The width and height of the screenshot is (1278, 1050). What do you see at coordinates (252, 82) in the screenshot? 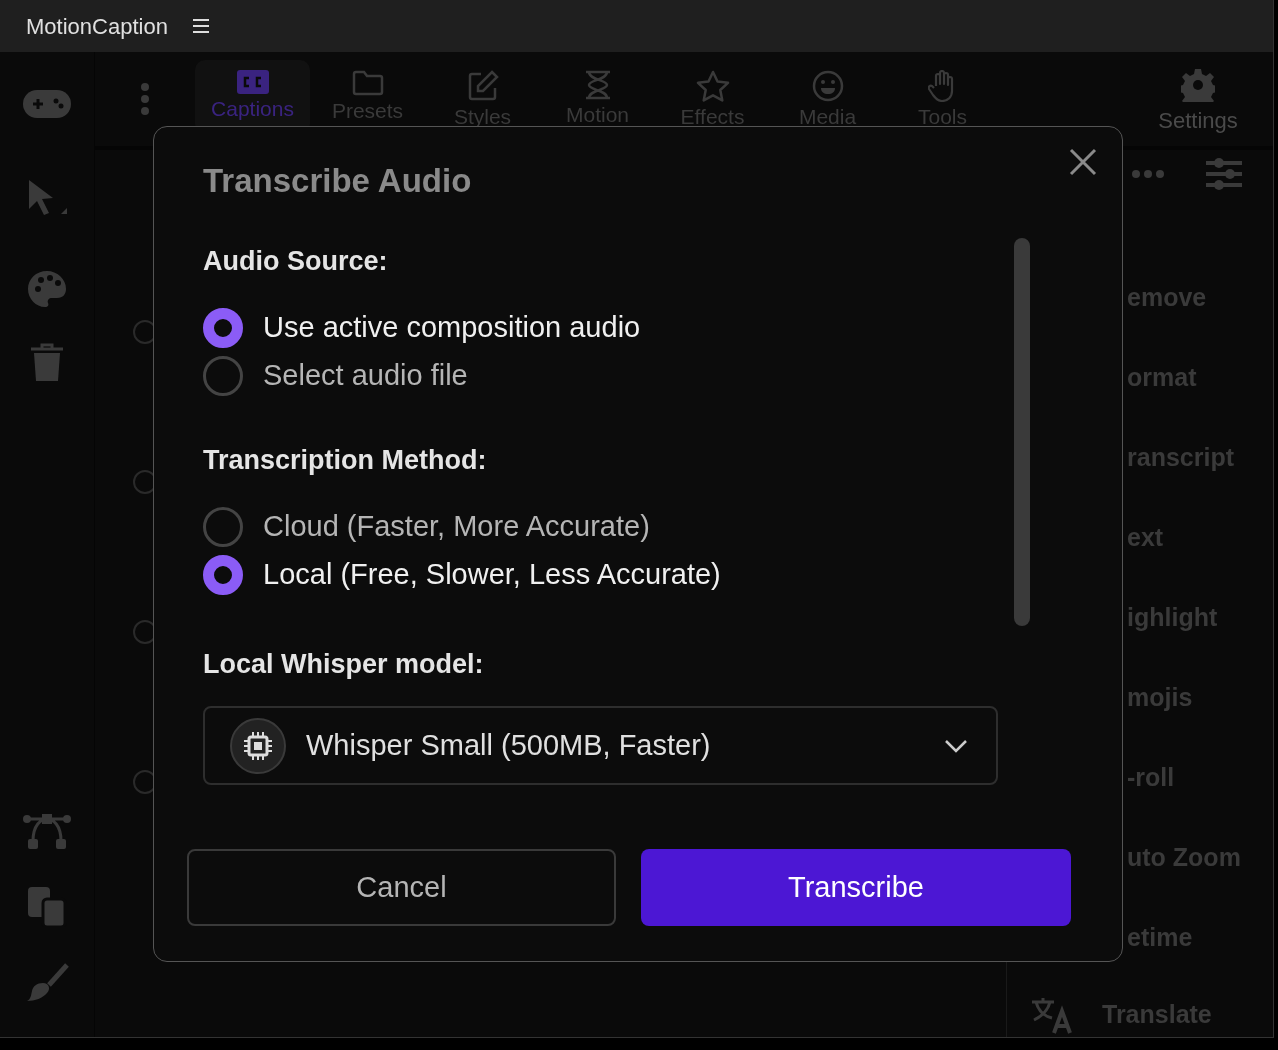
I see `cc-icon` at bounding box center [252, 82].